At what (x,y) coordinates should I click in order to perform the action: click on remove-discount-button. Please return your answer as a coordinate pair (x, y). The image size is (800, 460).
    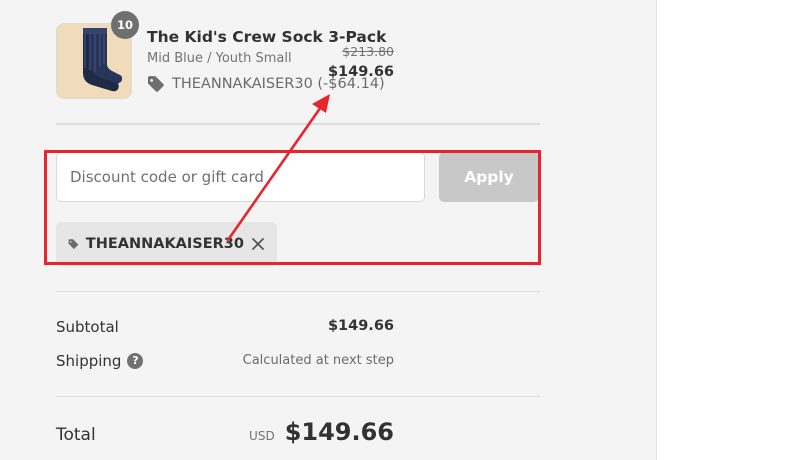
    Looking at the image, I should click on (258, 244).